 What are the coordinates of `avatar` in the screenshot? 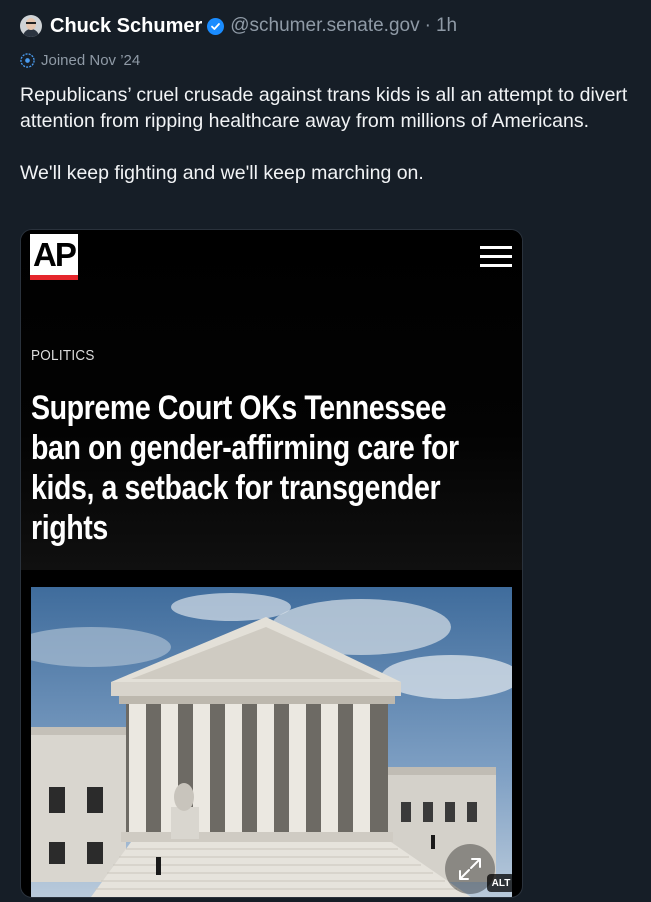 It's located at (31, 26).